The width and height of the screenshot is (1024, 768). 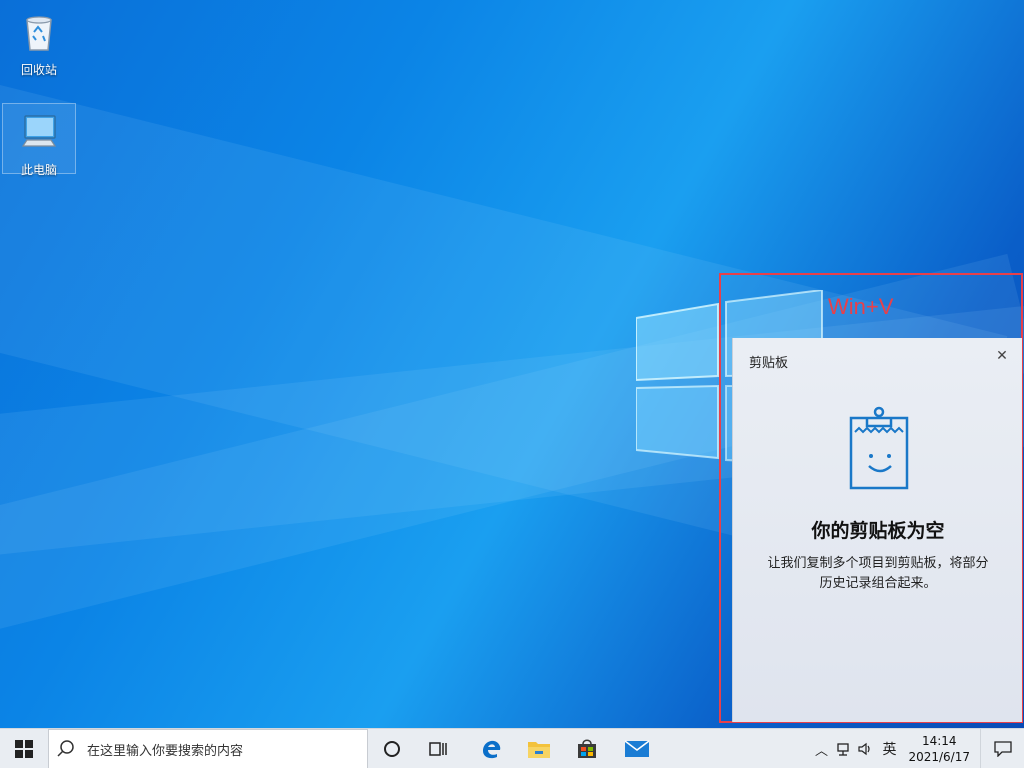 I want to click on computer-icon, so click(x=39, y=131).